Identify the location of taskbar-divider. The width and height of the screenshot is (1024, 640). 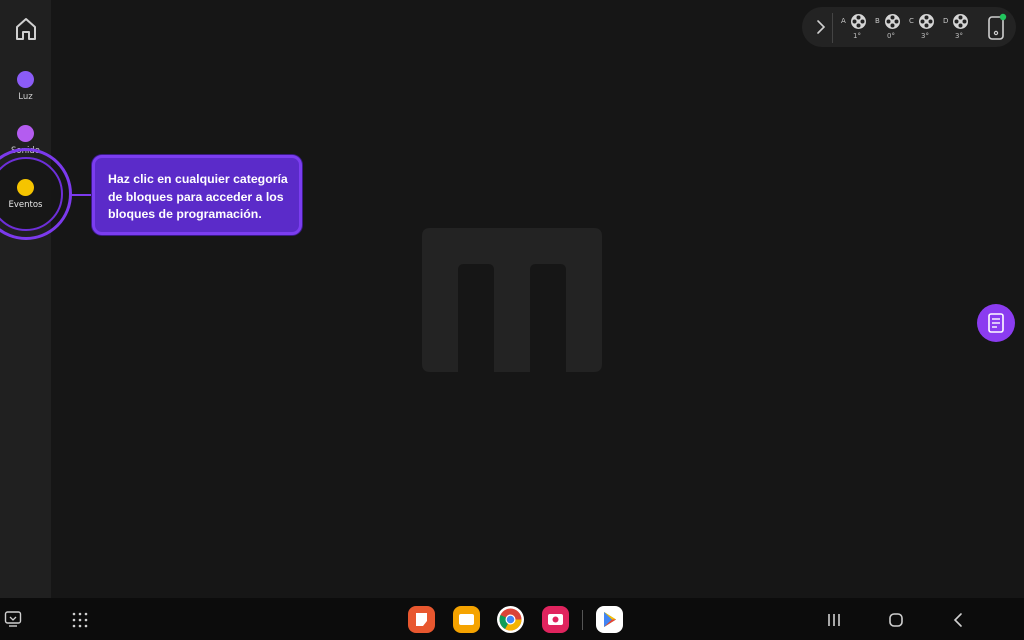
(582, 620).